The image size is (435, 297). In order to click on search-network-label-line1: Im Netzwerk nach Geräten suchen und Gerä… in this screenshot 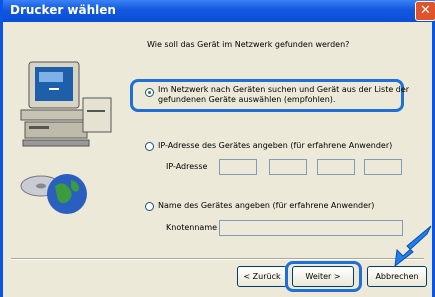, I will do `click(284, 89)`.